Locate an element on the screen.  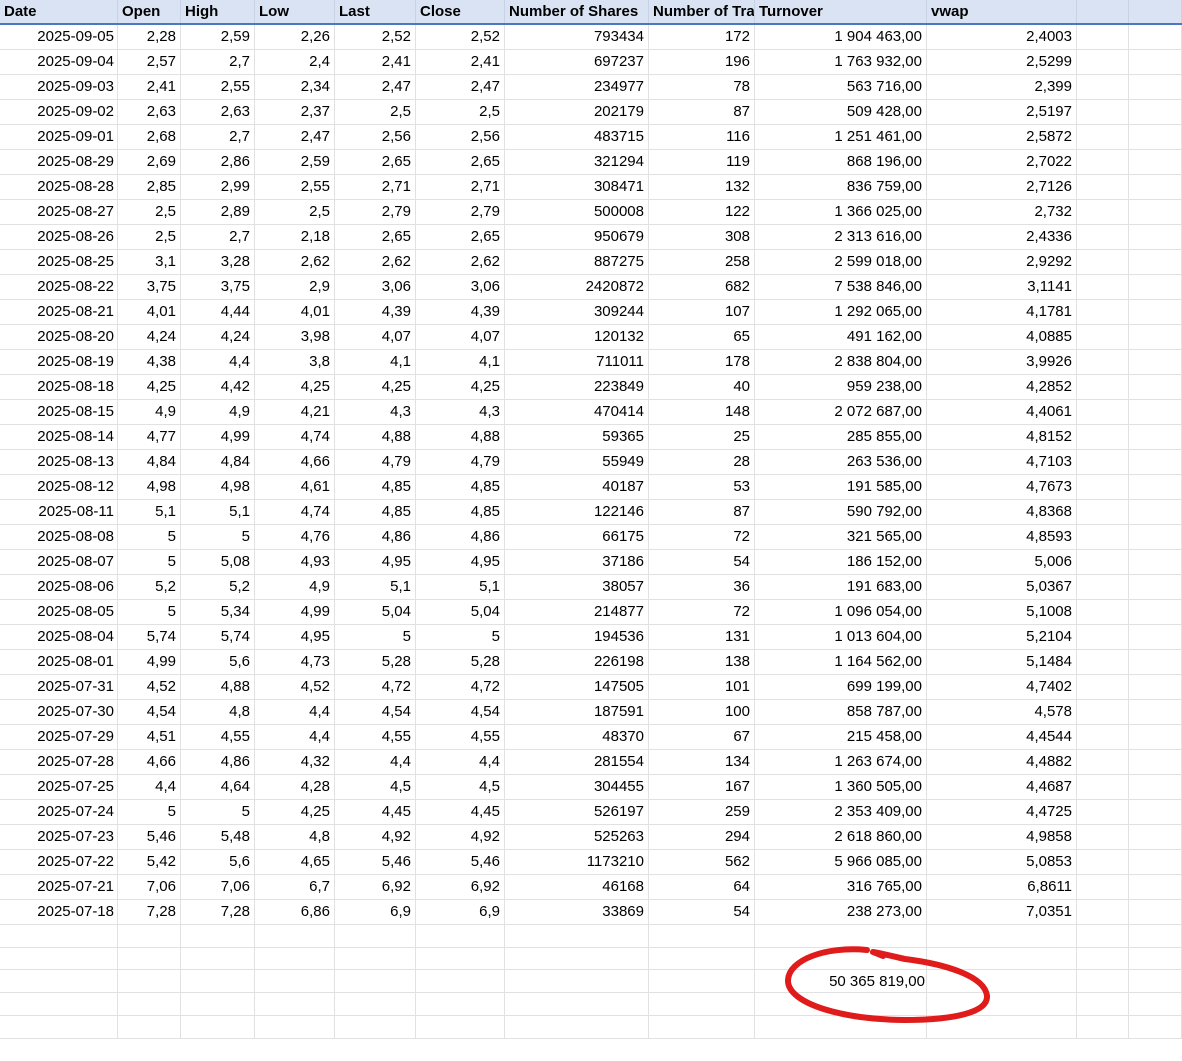
cell-number-of-trades: 67 is located at coordinates (702, 737).